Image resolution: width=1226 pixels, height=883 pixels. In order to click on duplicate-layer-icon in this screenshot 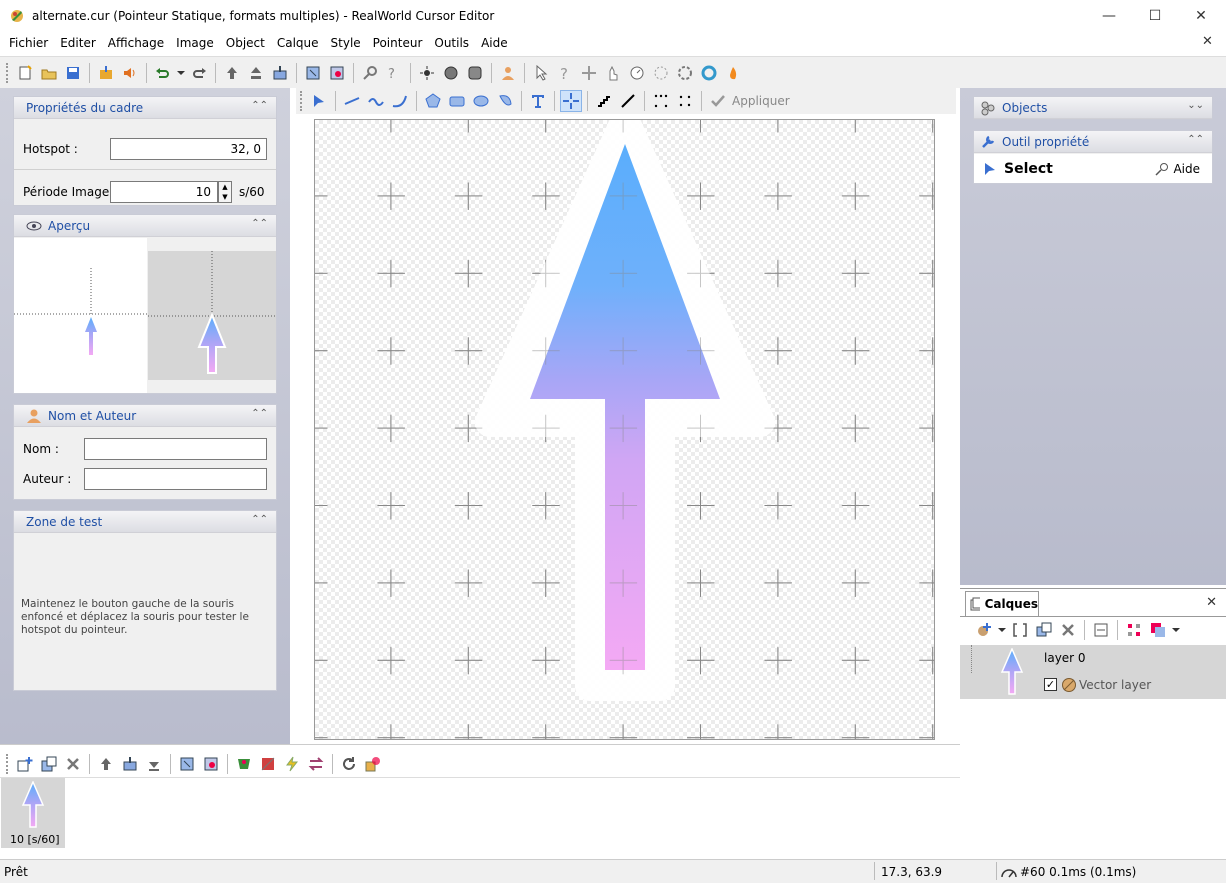, I will do `click(1044, 630)`.